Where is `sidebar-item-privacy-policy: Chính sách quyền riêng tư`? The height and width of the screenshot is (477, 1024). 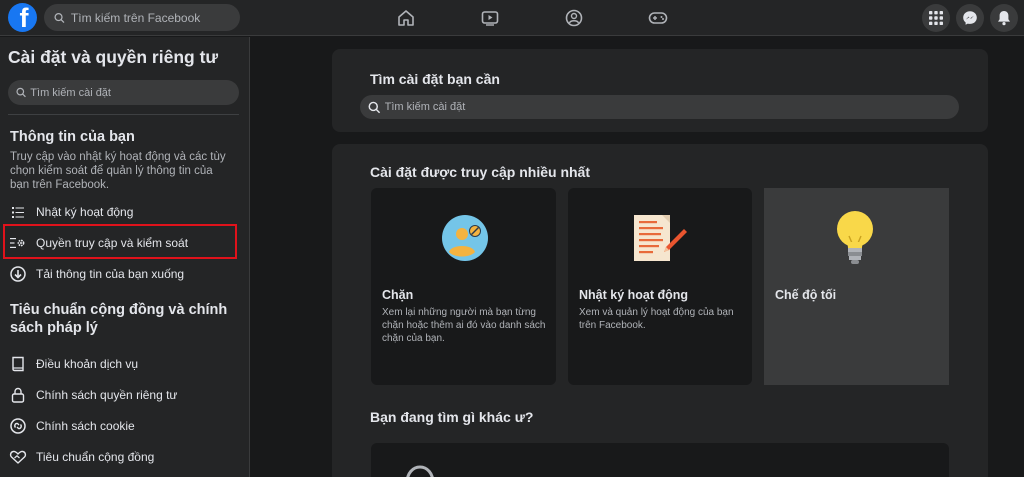
sidebar-item-privacy-policy: Chính sách quyền riêng tư is located at coordinates (123, 395).